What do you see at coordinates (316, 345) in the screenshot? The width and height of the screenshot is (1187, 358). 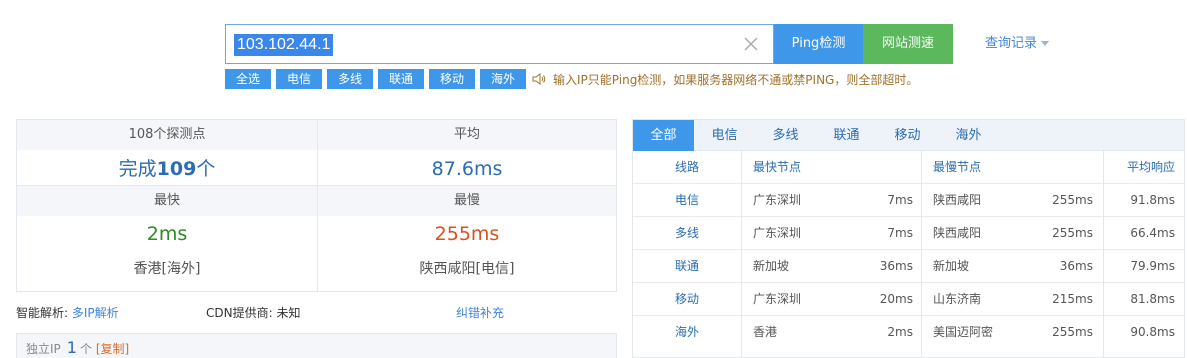 I see `ip-count-box: 独立IP 1 个 [复制]` at bounding box center [316, 345].